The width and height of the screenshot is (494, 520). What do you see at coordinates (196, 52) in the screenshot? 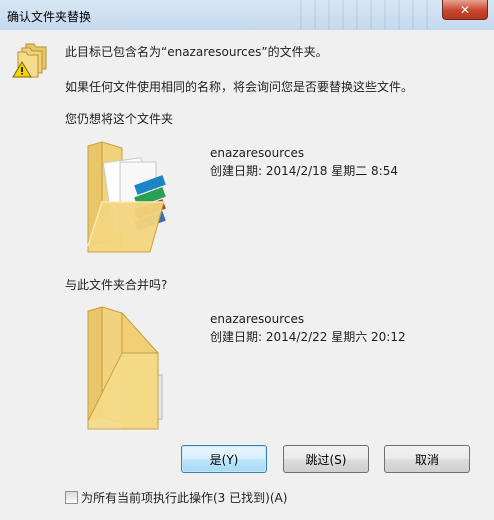
I see `message-line-1: 此目标已包含名为“enazaresources”的文件夹。` at bounding box center [196, 52].